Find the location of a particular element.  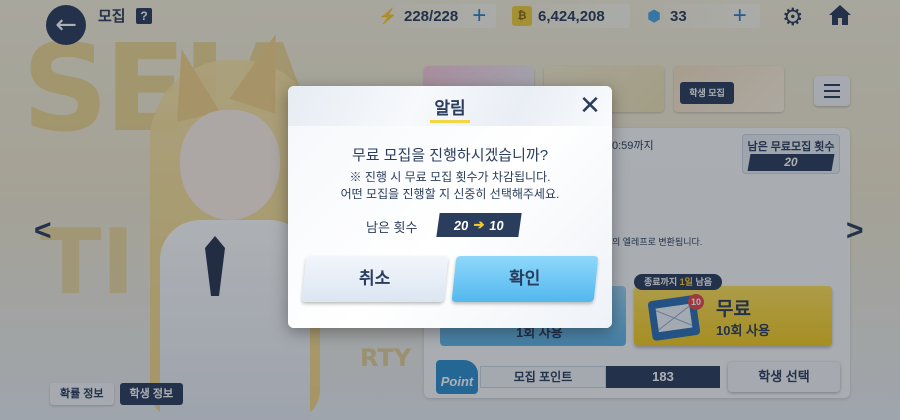

dialog-note-line1: ※ 진행 시 무료 모집 횟수가 차감됩니다. is located at coordinates (450, 177).